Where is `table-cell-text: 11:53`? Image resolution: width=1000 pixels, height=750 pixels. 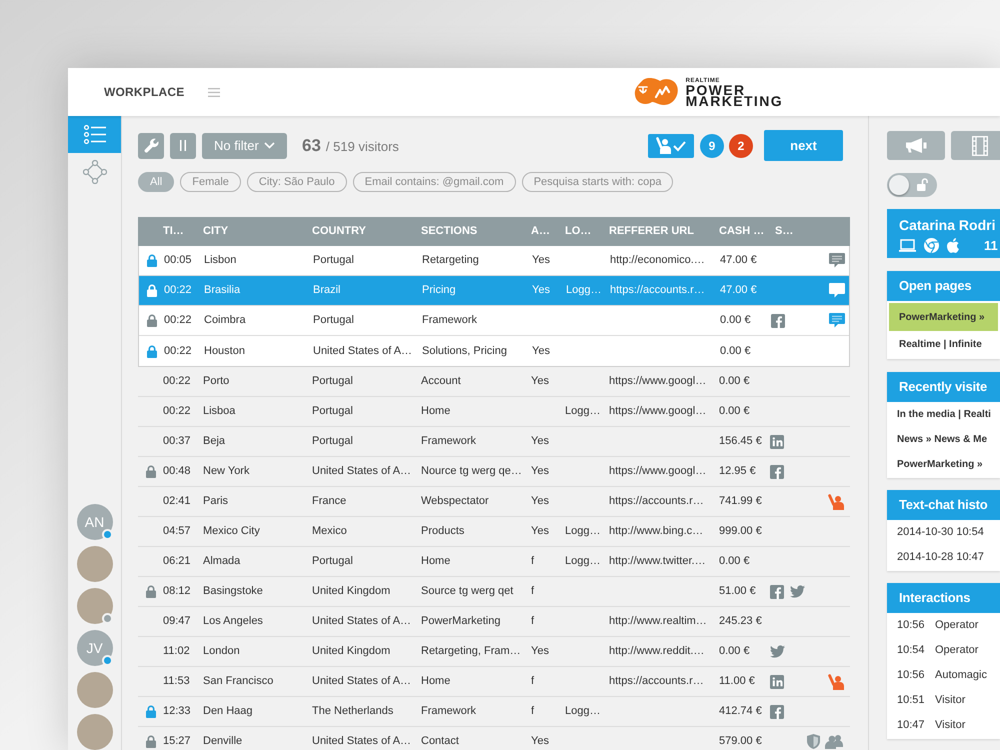
table-cell-text: 11:53 is located at coordinates (176, 682).